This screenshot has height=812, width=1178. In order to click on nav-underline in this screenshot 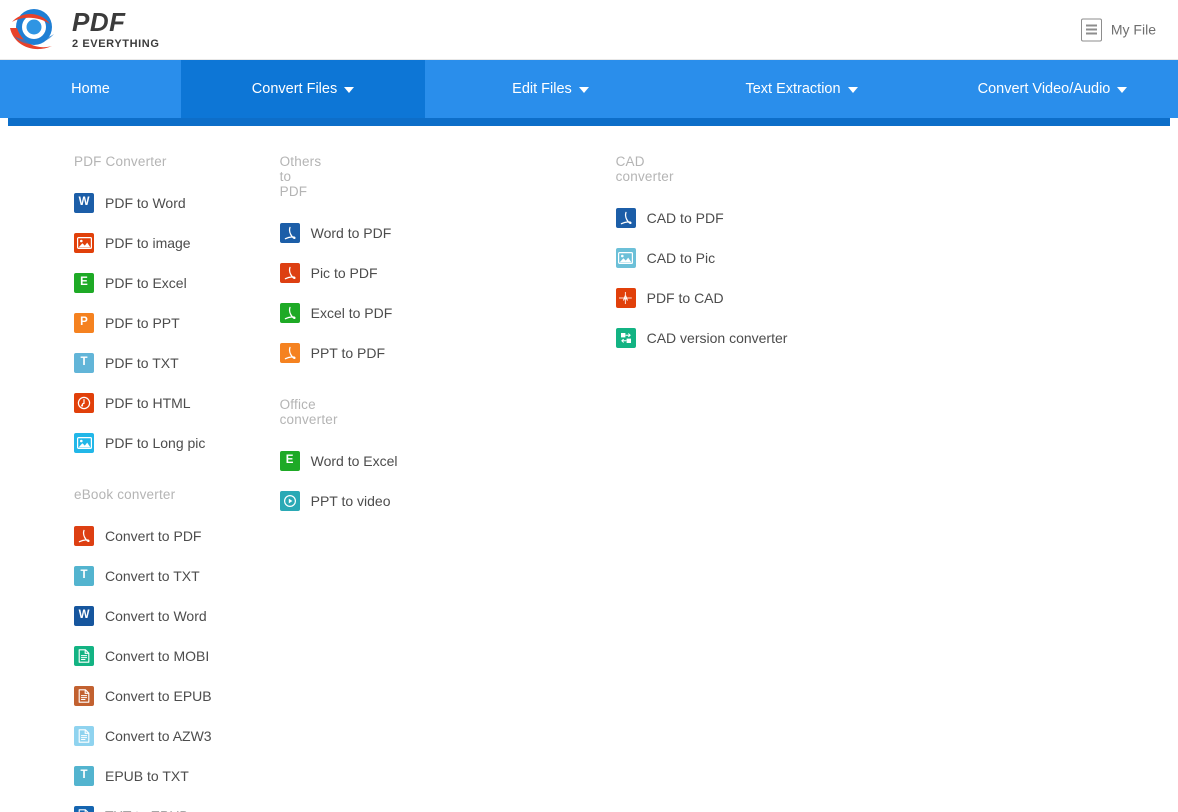, I will do `click(589, 122)`.